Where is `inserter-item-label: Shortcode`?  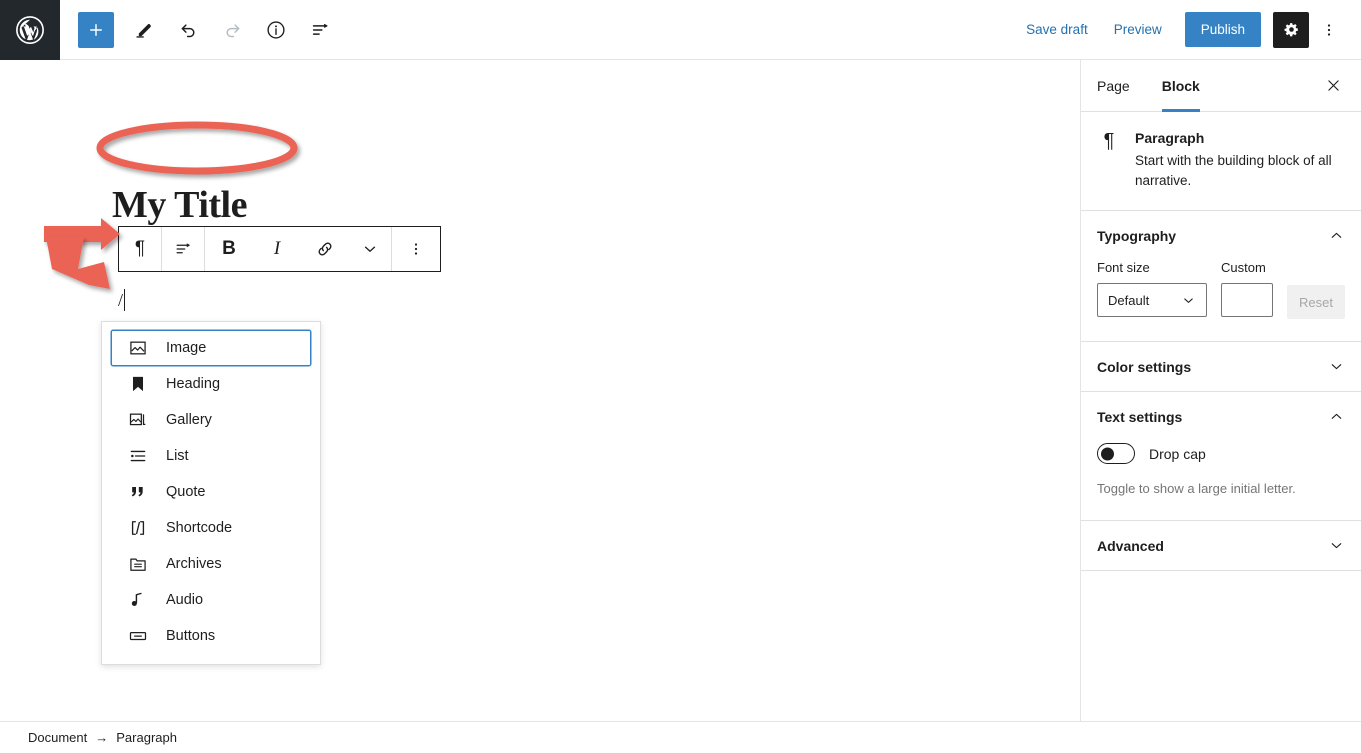 inserter-item-label: Shortcode is located at coordinates (199, 527).